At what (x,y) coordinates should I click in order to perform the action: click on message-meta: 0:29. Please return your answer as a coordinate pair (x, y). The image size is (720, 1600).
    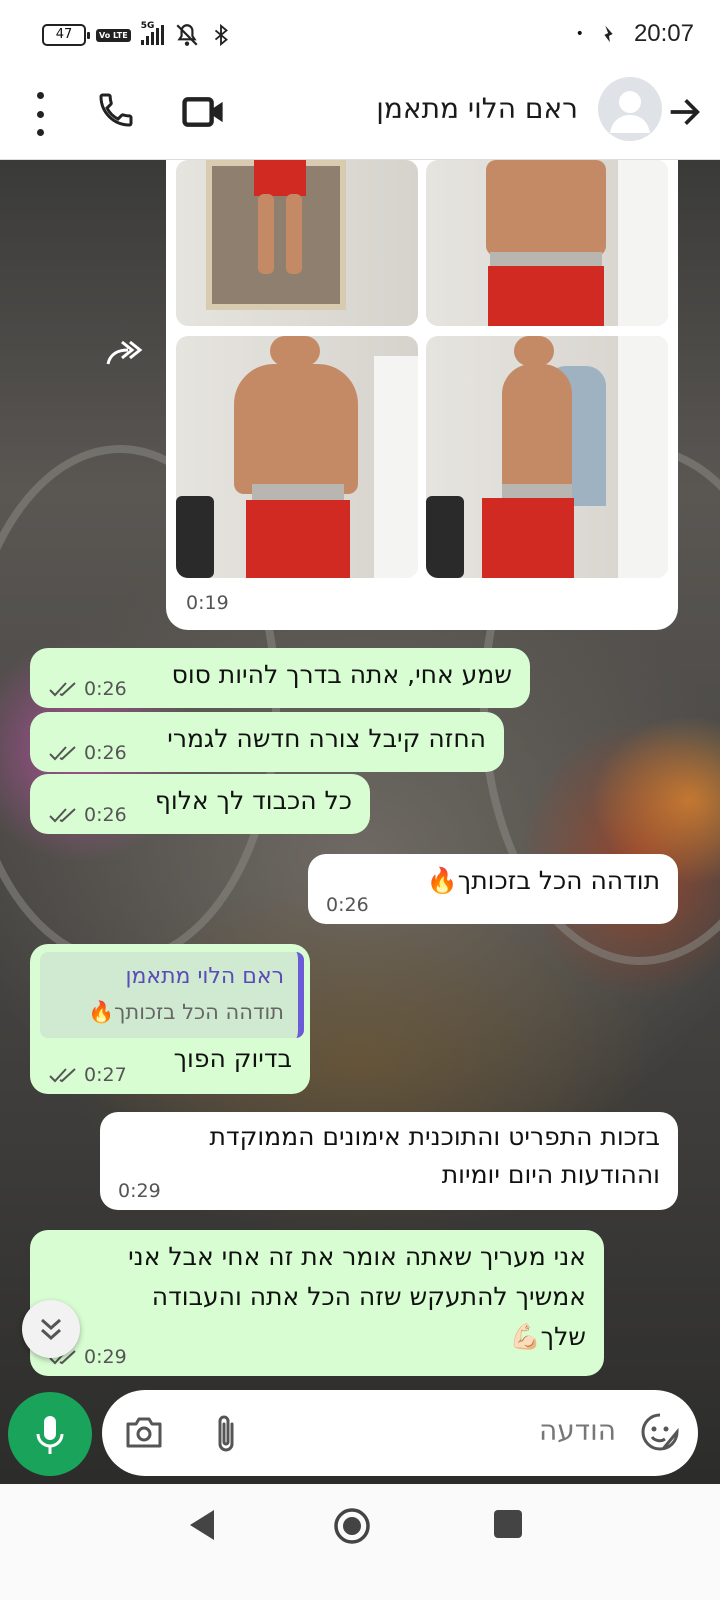
    Looking at the image, I should click on (139, 1191).